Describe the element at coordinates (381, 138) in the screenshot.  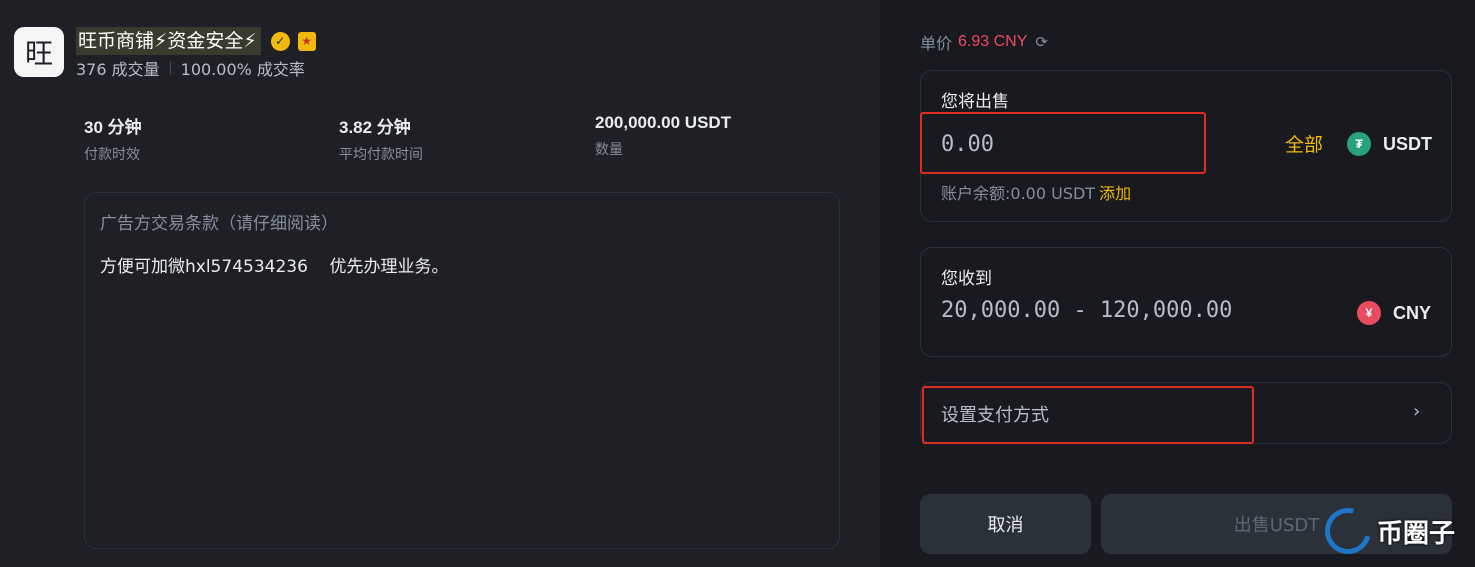
I see `stat-avg-payment-time: 3.82 分钟 平均付款时间` at that location.